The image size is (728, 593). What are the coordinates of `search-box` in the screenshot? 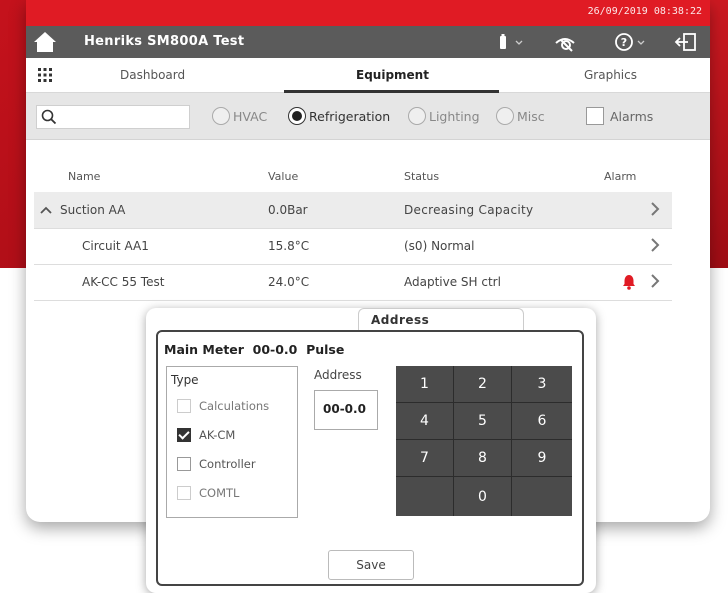 It's located at (113, 117).